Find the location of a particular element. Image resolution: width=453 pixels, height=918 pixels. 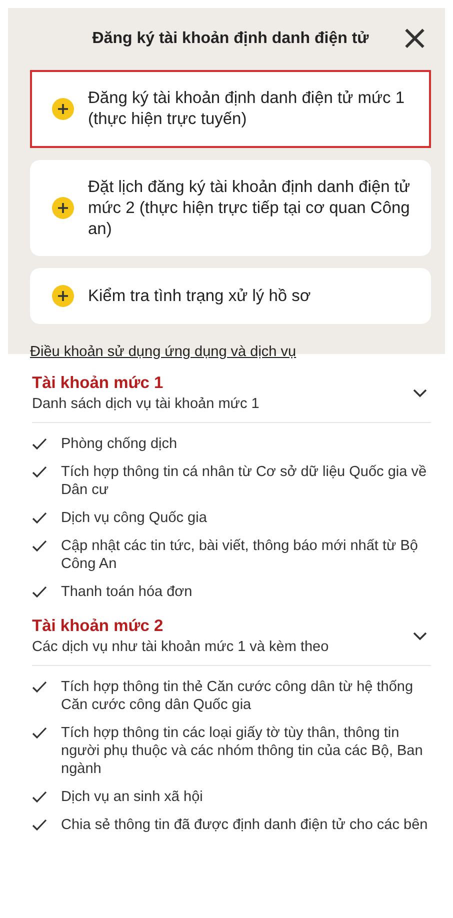

option-card: Kiểm tra tình trạng xử lý hồ sơ is located at coordinates (230, 296).